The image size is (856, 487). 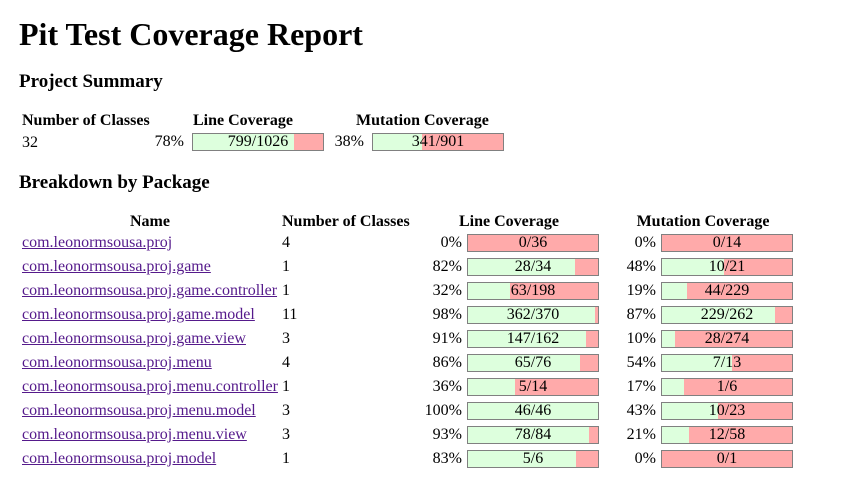 I want to click on package-link: com.leonormsousa.proj.game.view, so click(x=134, y=338).